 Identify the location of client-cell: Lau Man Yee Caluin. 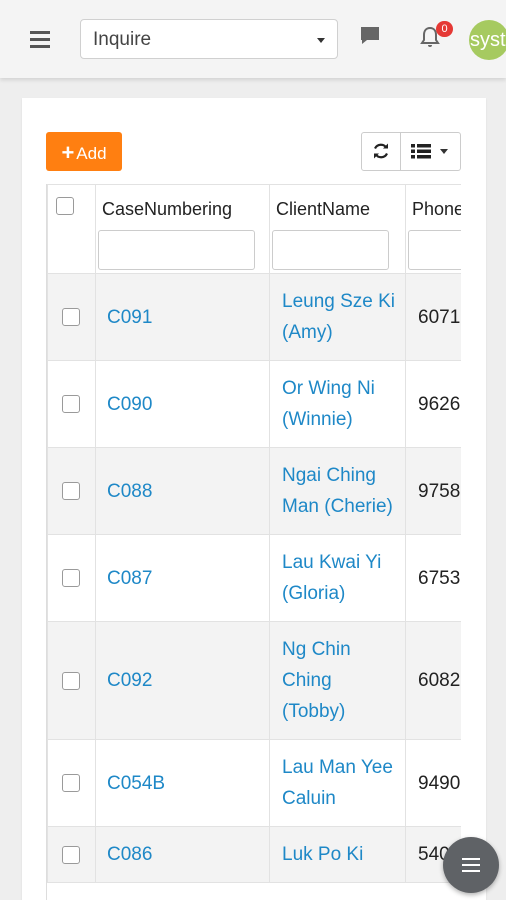
(337, 783).